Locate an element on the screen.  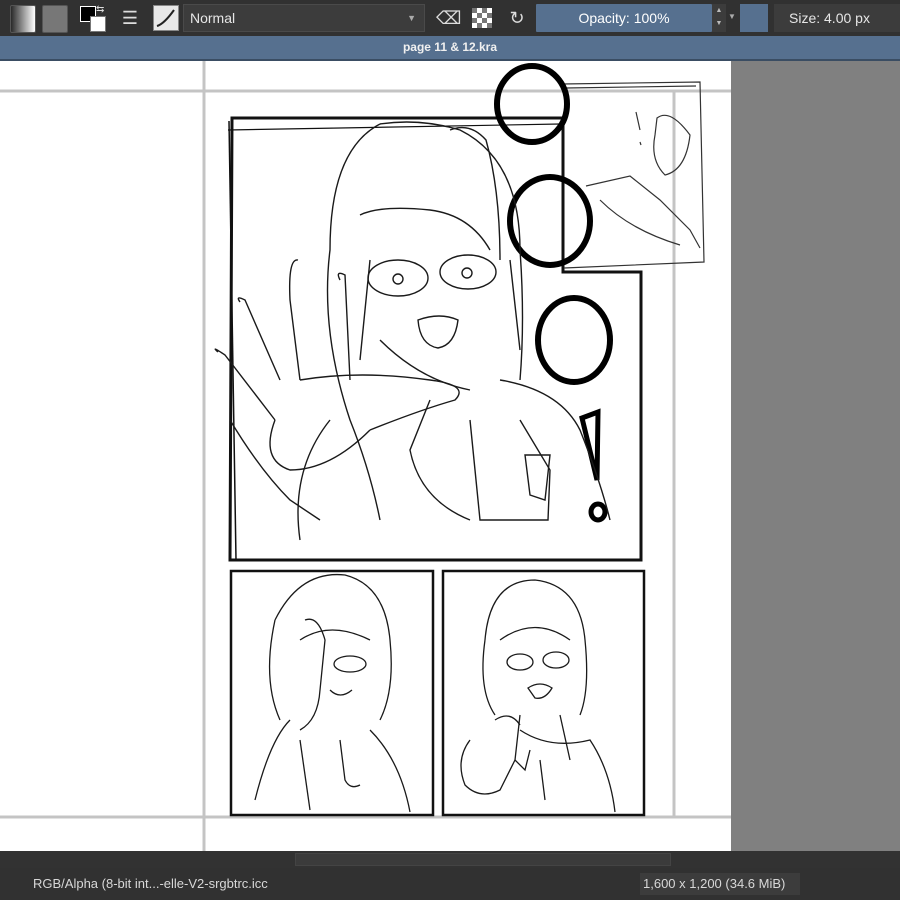
horizontal-scrollbar is located at coordinates (450, 859).